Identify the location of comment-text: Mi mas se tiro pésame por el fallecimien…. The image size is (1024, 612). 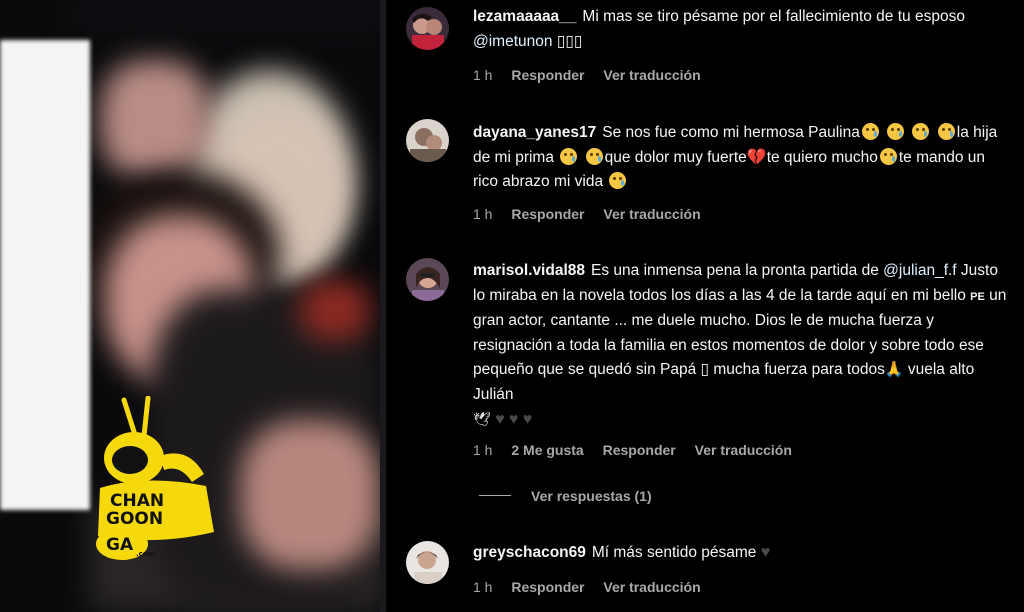
(773, 16).